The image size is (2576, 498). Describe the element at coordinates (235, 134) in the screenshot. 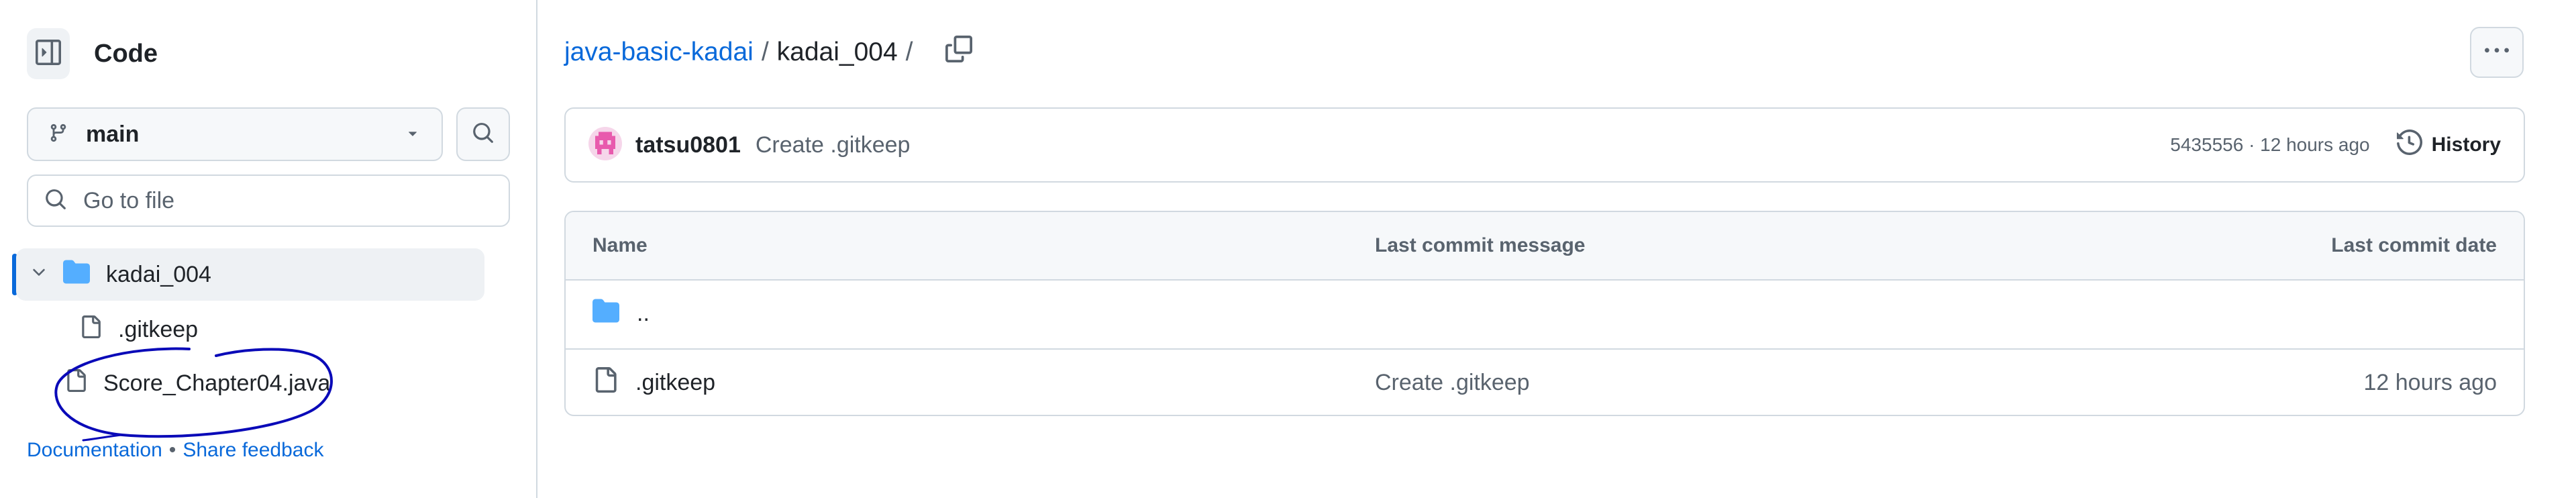

I see `branch-selector: main` at that location.